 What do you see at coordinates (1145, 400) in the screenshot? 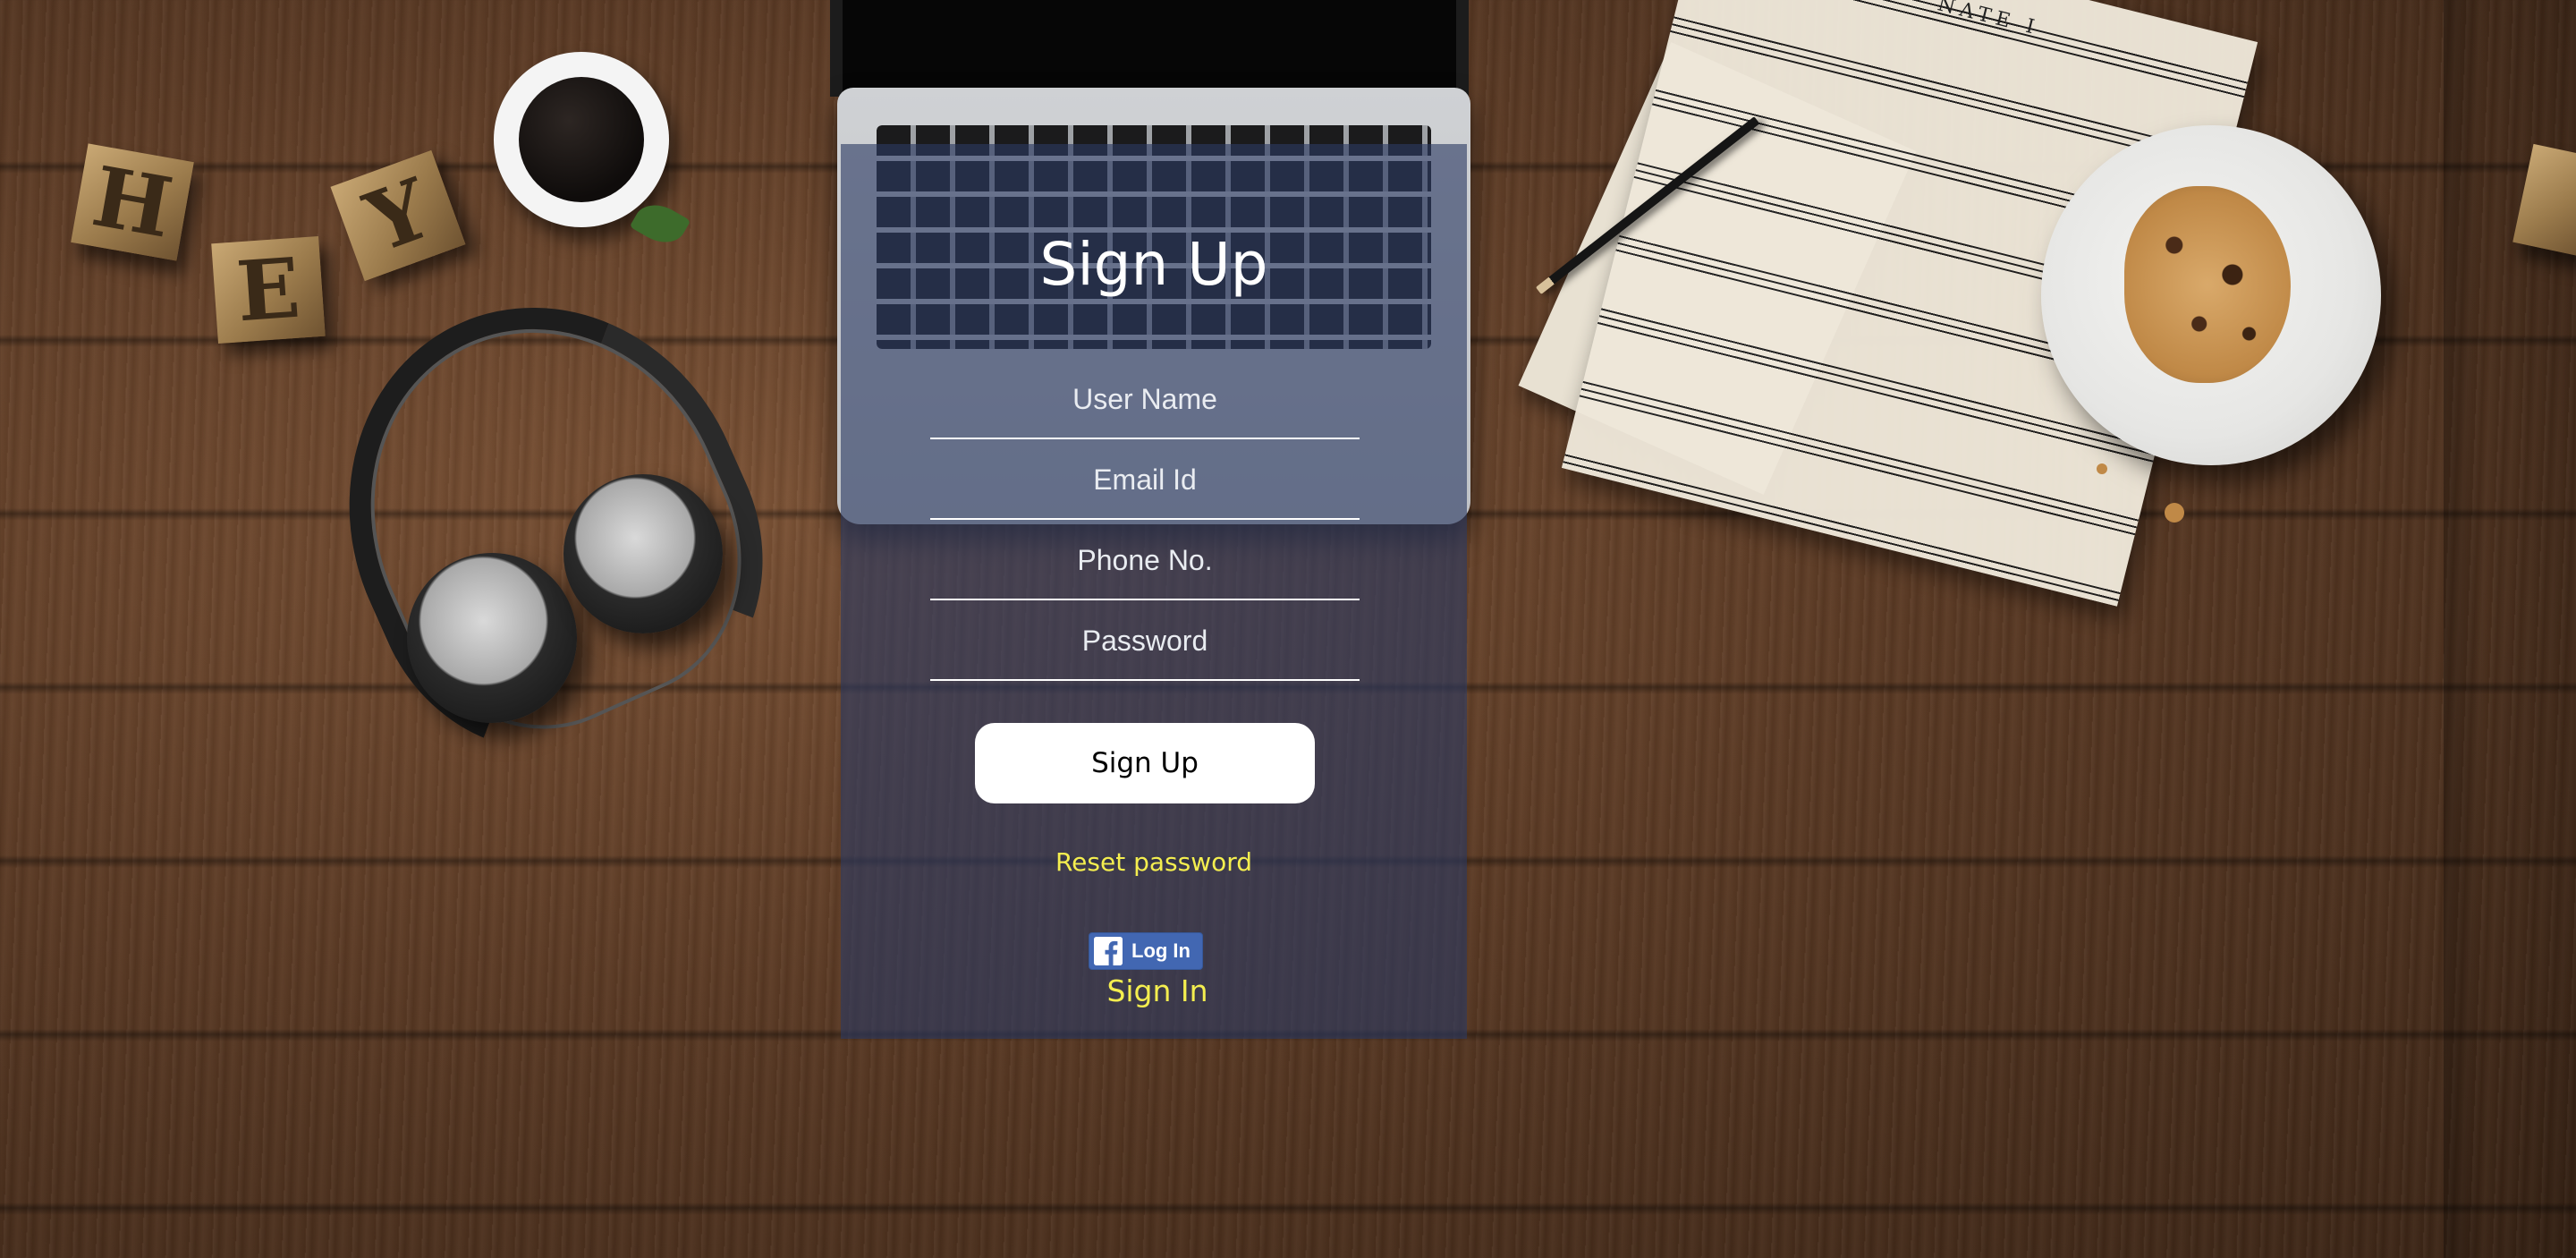
I see `username-input` at bounding box center [1145, 400].